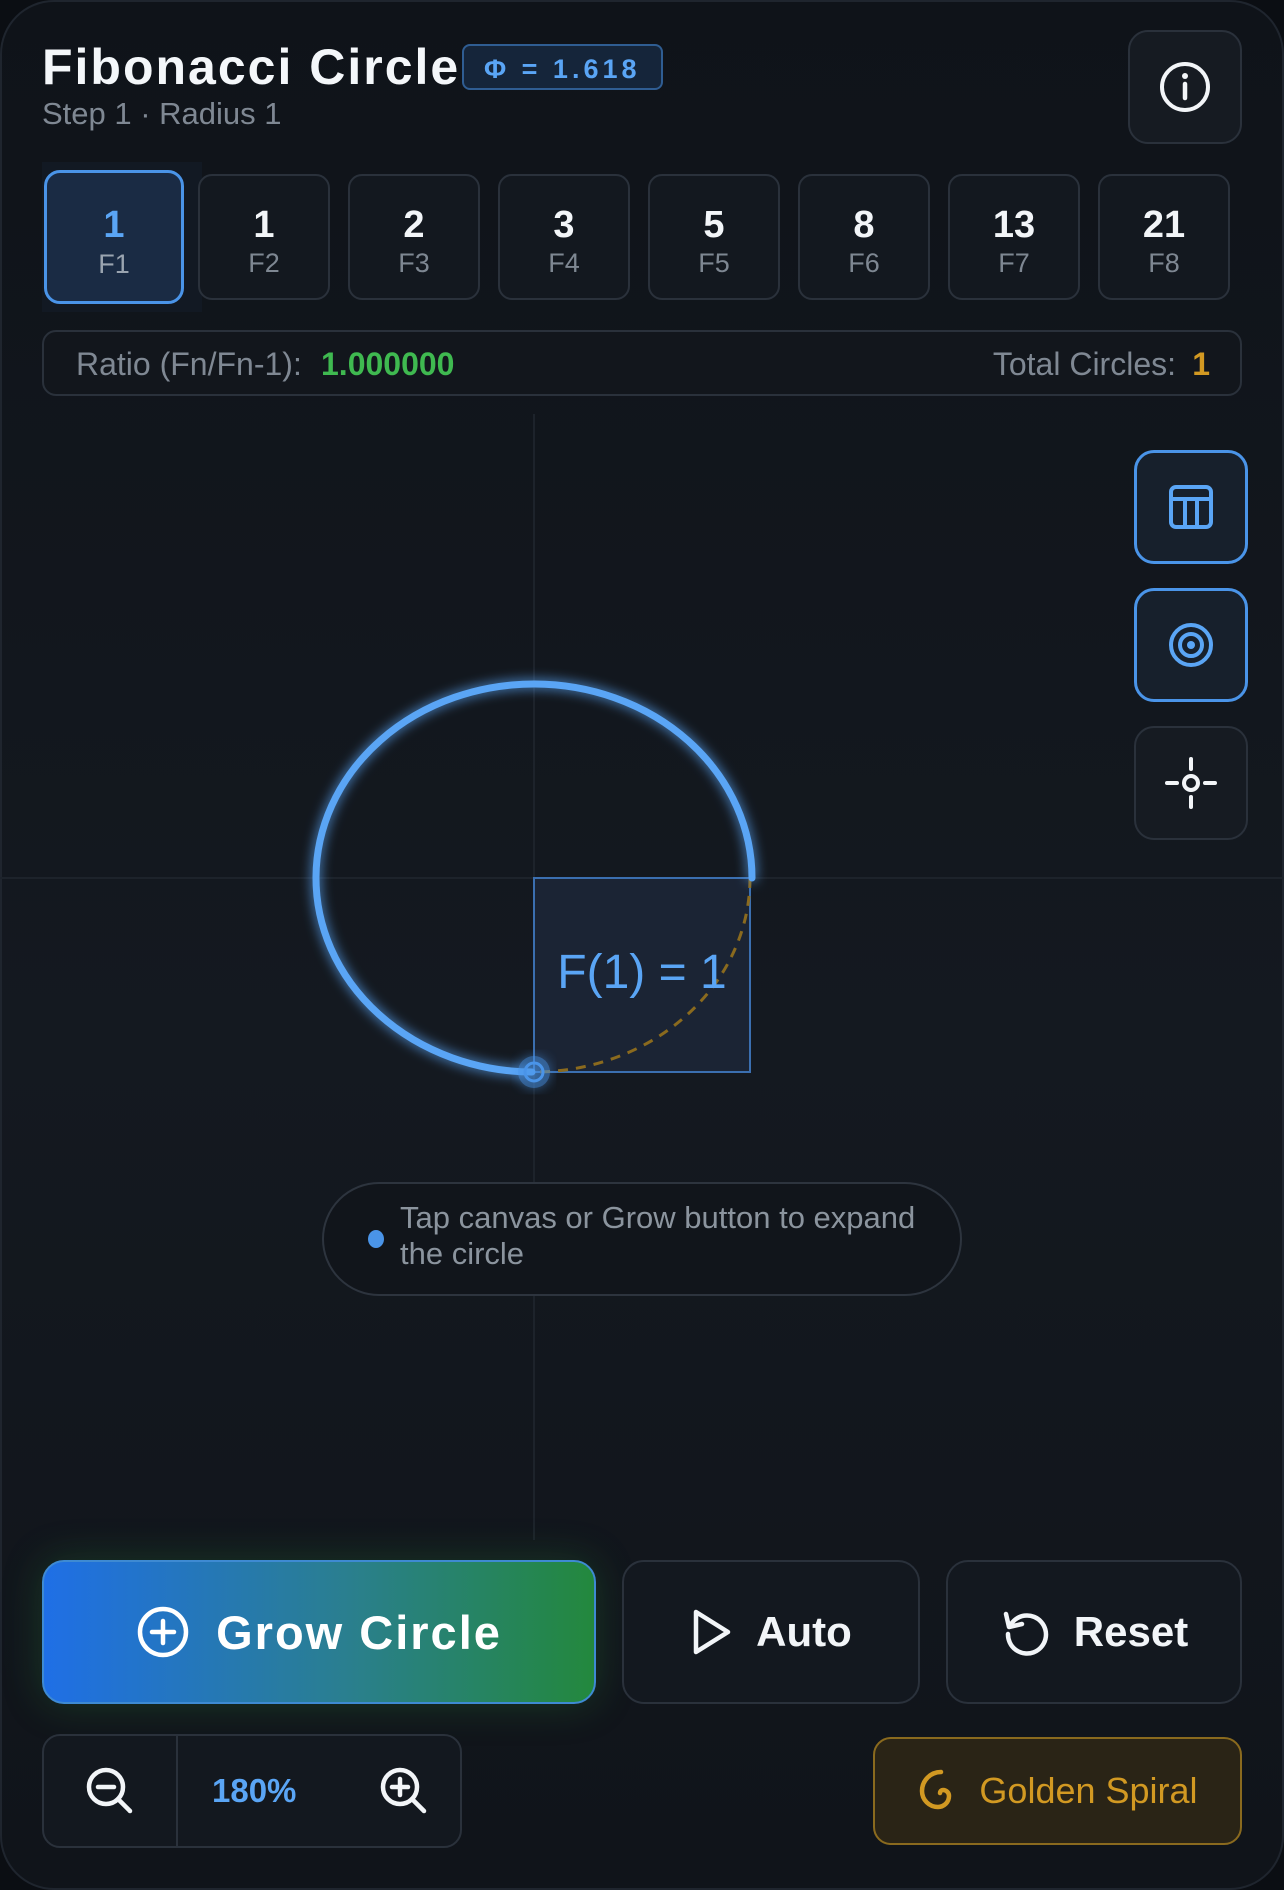  What do you see at coordinates (1014, 263) in the screenshot?
I see `fib-tab-label: F7` at bounding box center [1014, 263].